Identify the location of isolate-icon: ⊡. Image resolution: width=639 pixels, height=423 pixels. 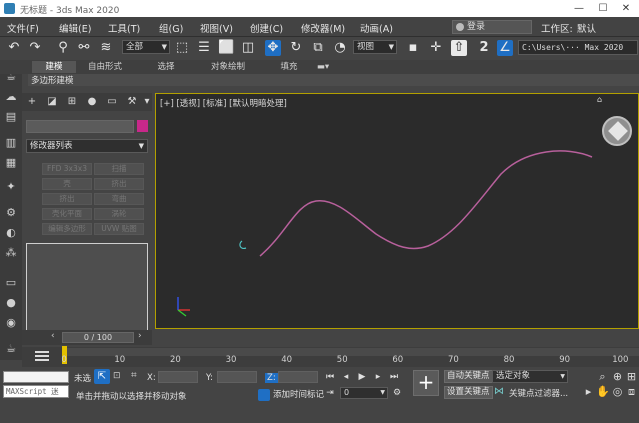
(117, 376).